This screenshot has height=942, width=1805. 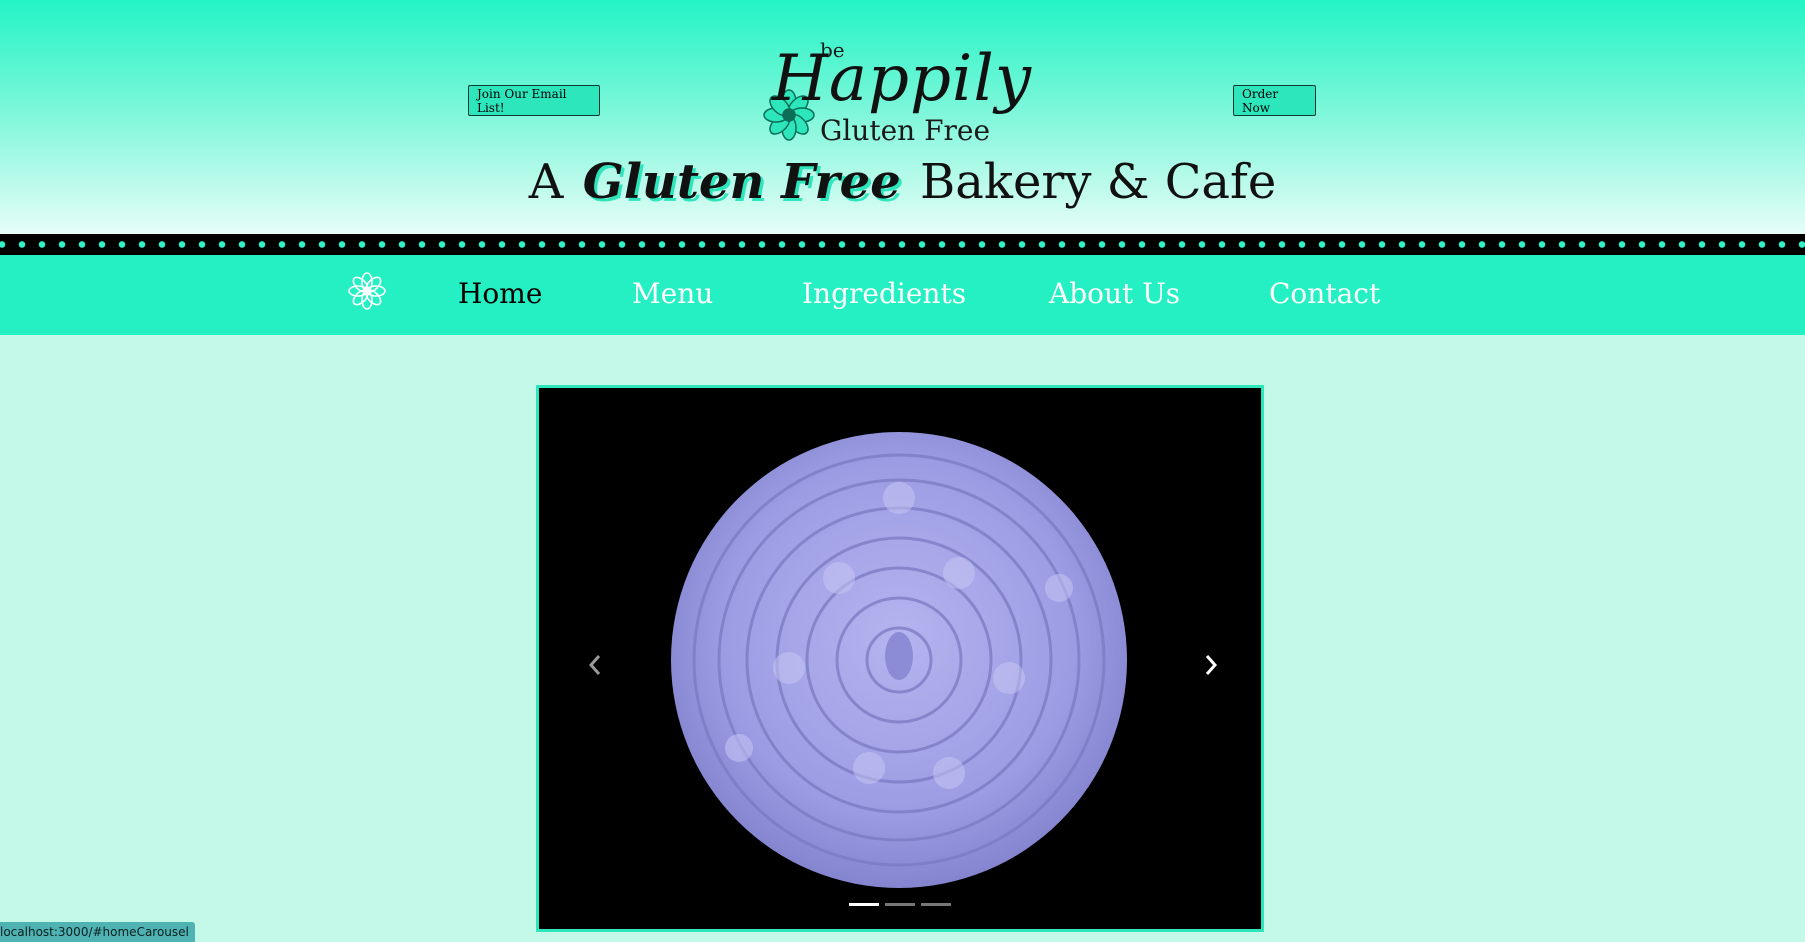 I want to click on main-nav: Home Menu Ingredients About Us Contact, so click(x=902, y=295).